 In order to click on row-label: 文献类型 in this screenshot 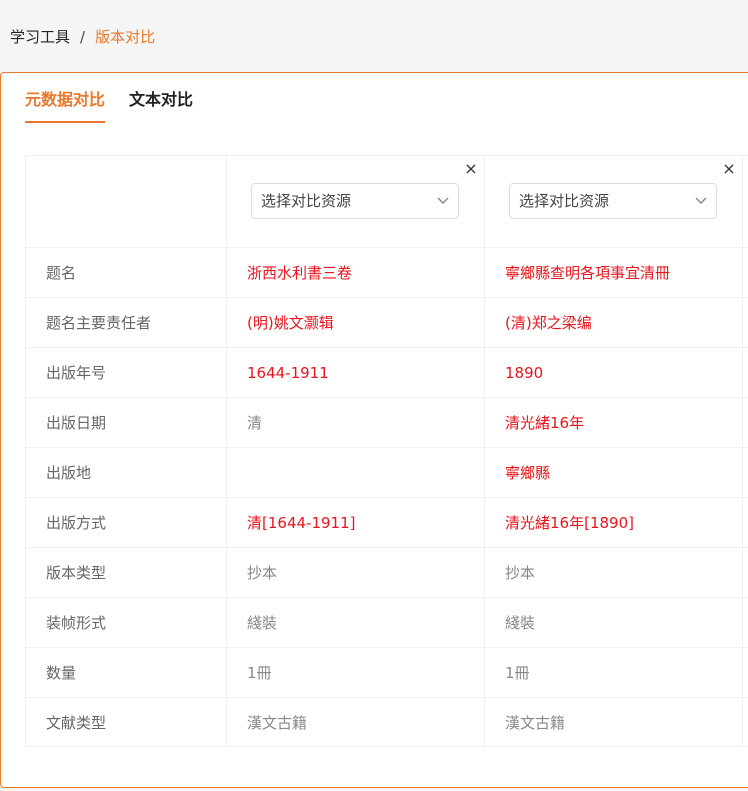, I will do `click(126, 722)`.